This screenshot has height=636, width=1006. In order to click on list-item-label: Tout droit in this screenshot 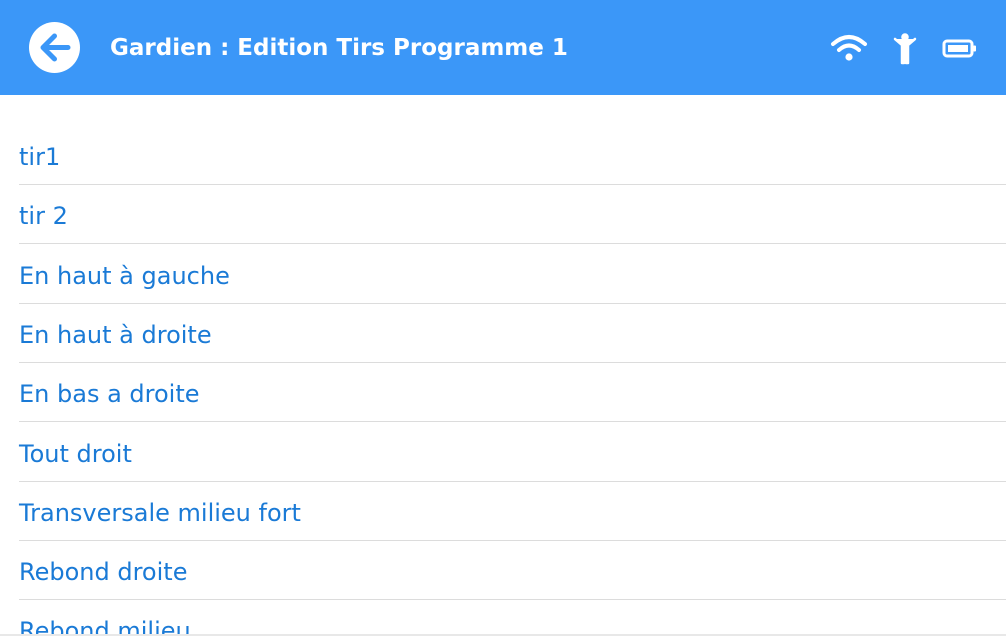, I will do `click(75, 453)`.